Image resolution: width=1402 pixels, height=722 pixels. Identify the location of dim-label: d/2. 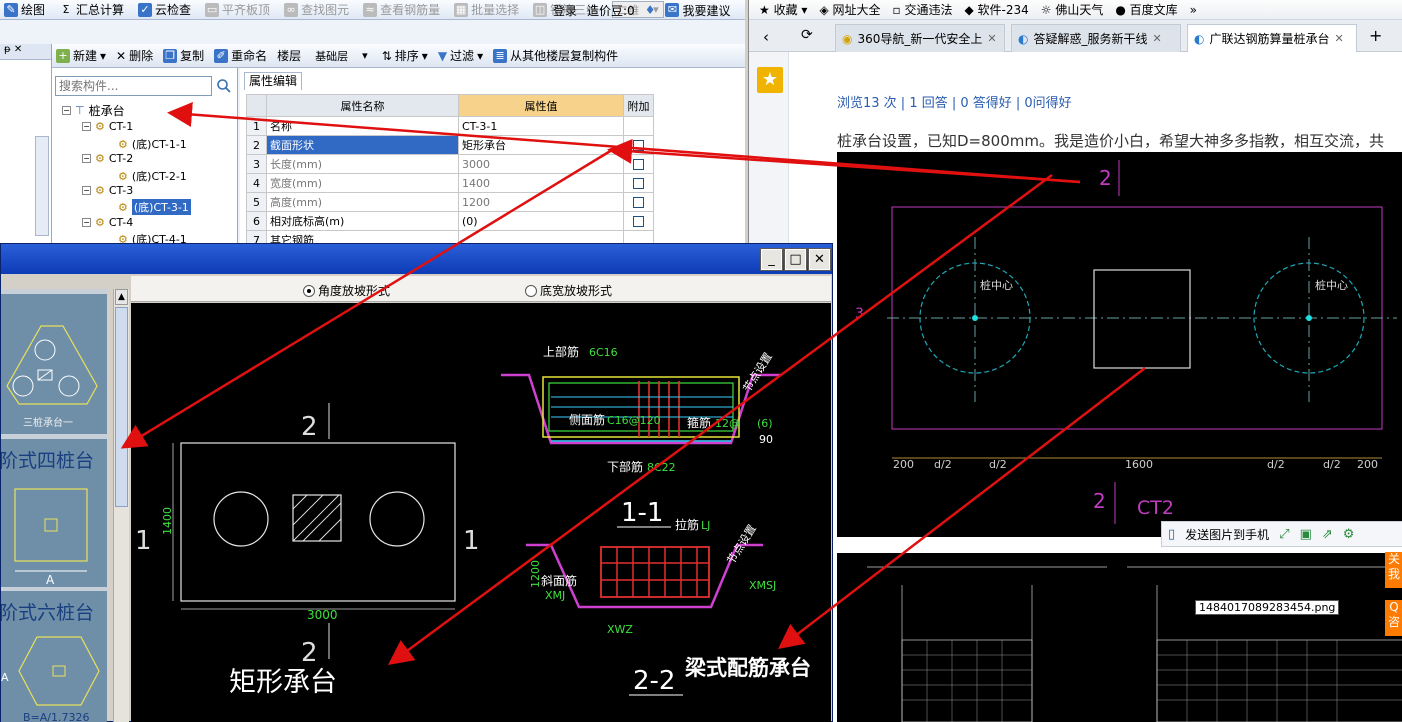
(1332, 464).